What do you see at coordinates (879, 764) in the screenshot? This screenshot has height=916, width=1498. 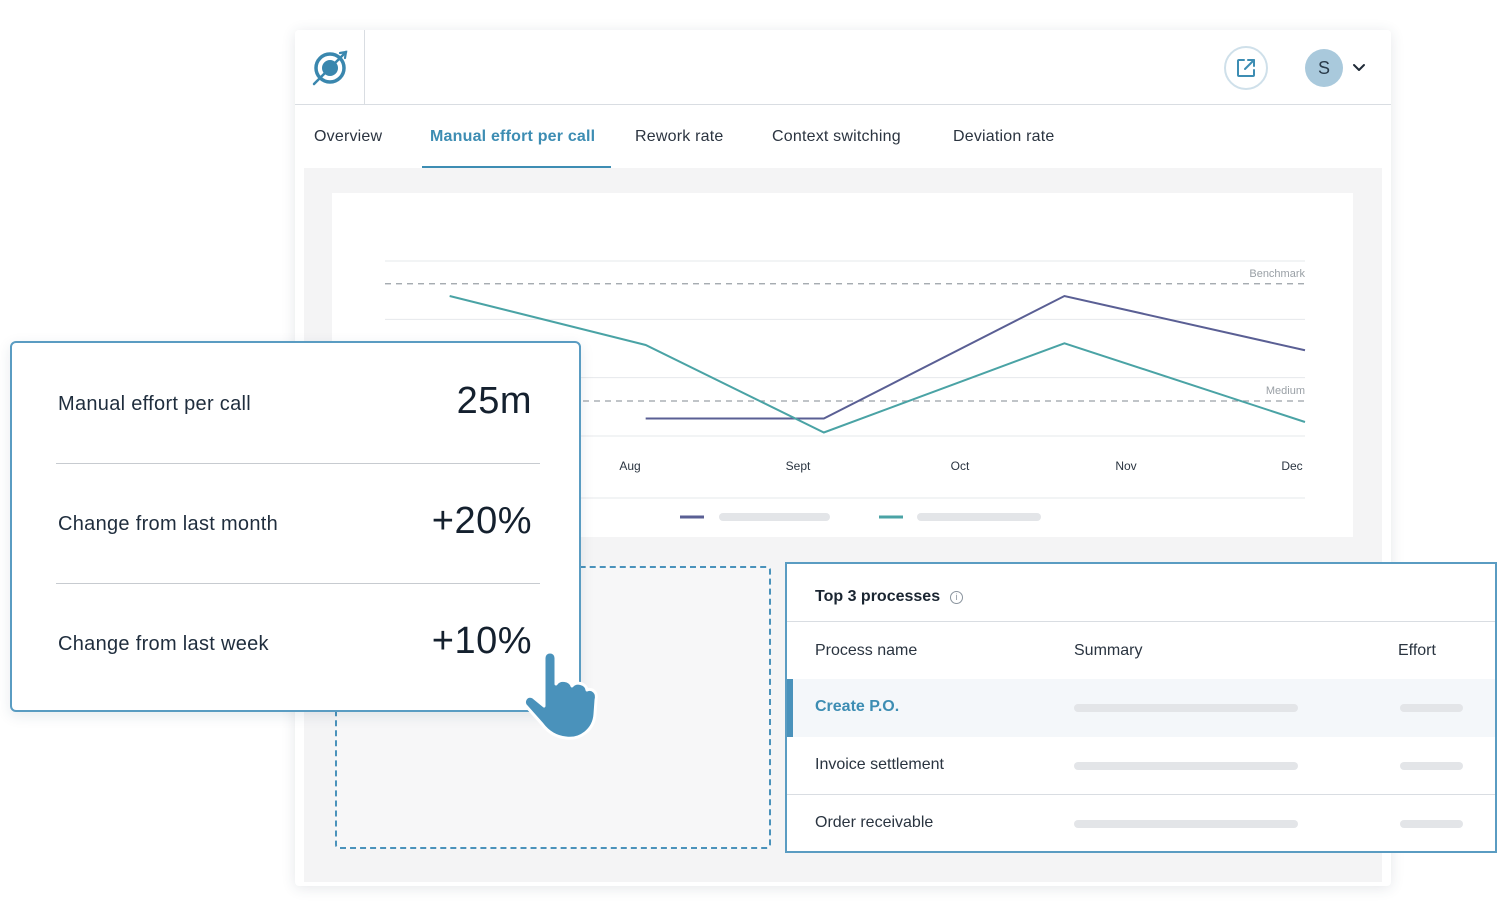 I see `process-name: Invoice settlement` at bounding box center [879, 764].